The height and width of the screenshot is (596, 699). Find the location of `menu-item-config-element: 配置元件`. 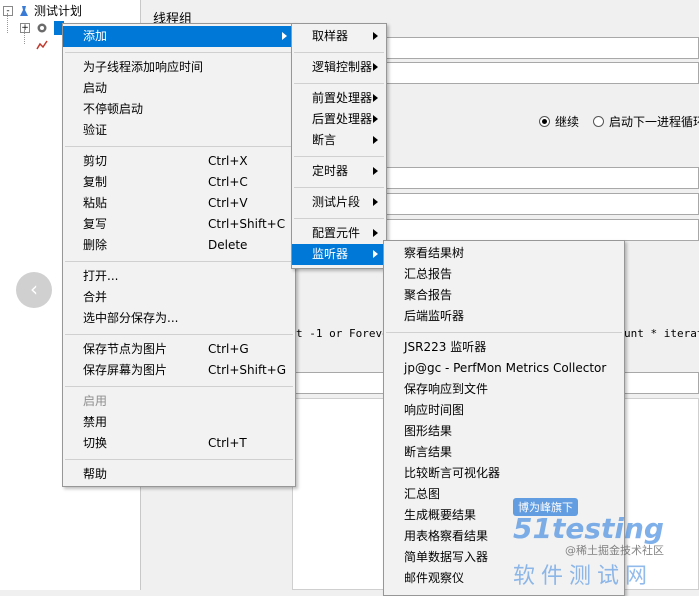

menu-item-config-element: 配置元件 is located at coordinates (339, 233).